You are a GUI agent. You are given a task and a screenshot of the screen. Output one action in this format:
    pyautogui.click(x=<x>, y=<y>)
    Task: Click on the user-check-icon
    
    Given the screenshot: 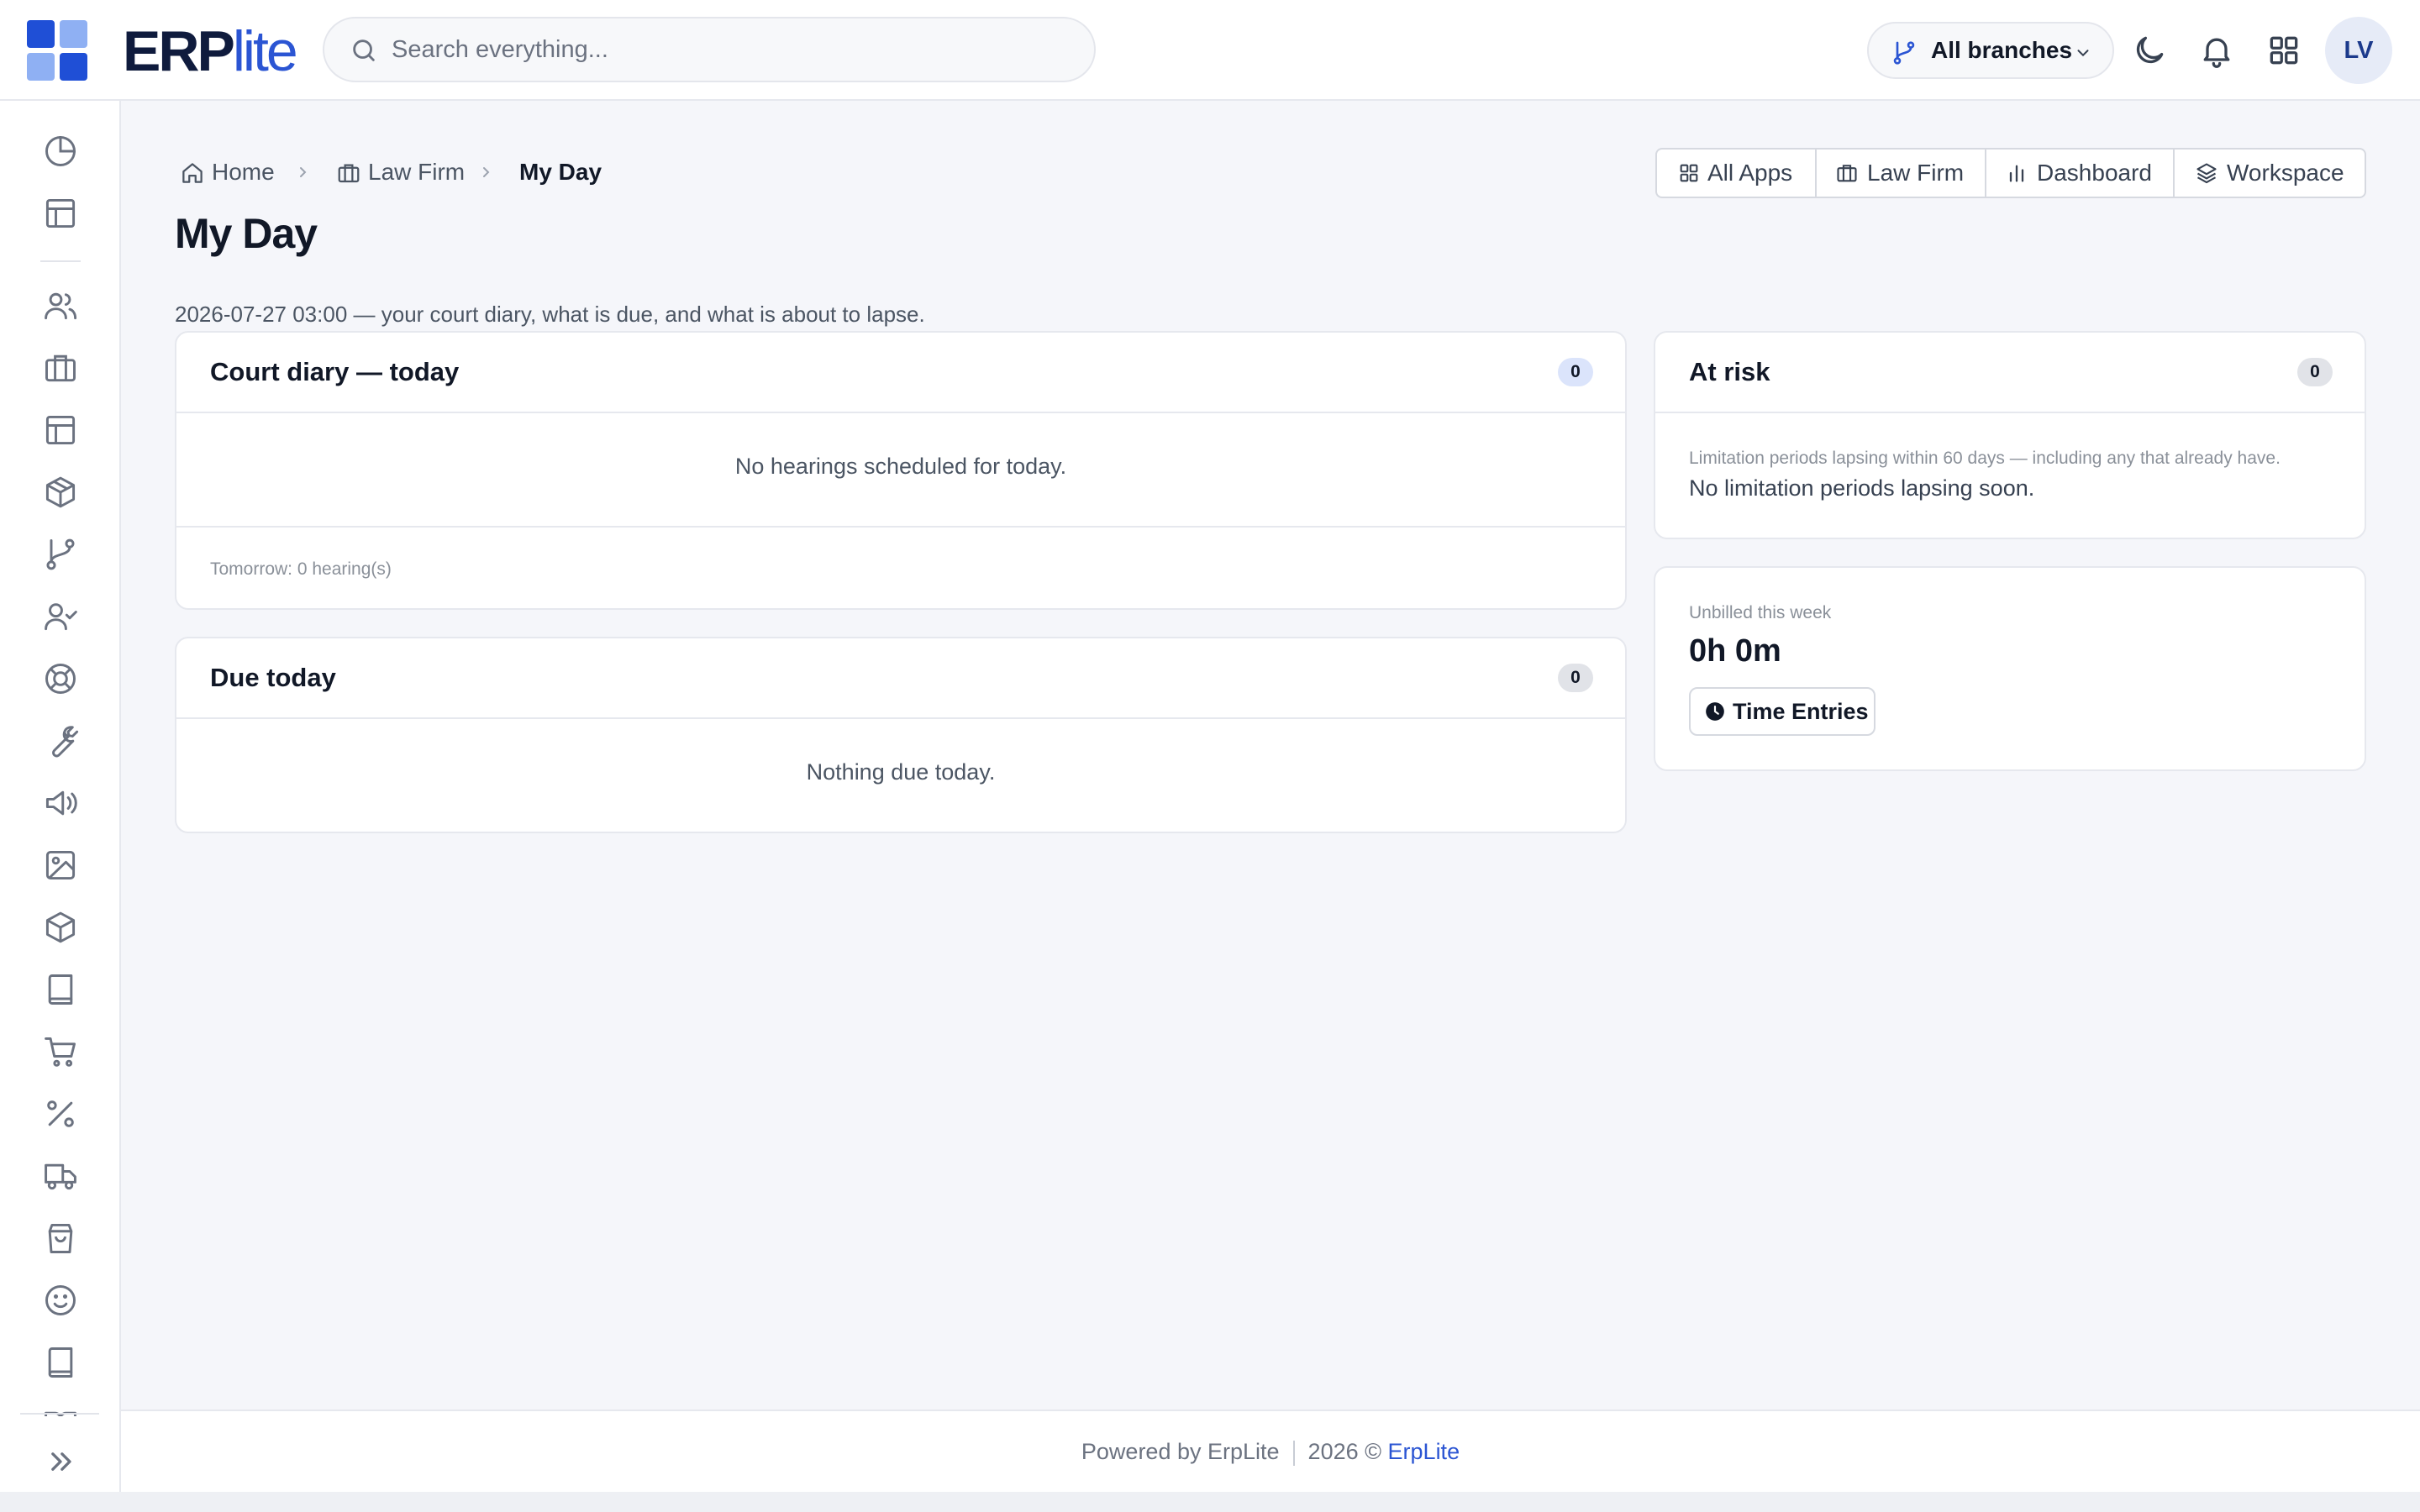 What is the action you would take?
    pyautogui.click(x=60, y=616)
    